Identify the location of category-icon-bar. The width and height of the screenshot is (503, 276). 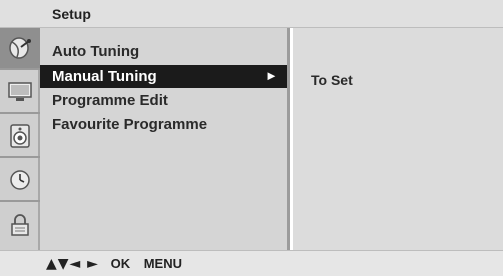
(20, 139).